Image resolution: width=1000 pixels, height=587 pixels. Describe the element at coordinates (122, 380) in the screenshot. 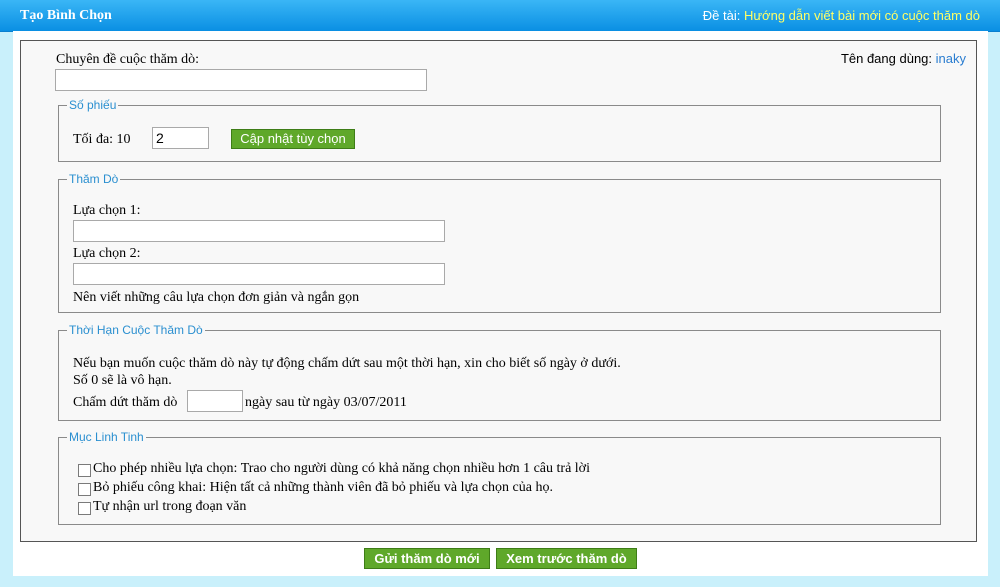

I see `duration-infinite-note: Số 0 sẽ là vô hạn.` at that location.